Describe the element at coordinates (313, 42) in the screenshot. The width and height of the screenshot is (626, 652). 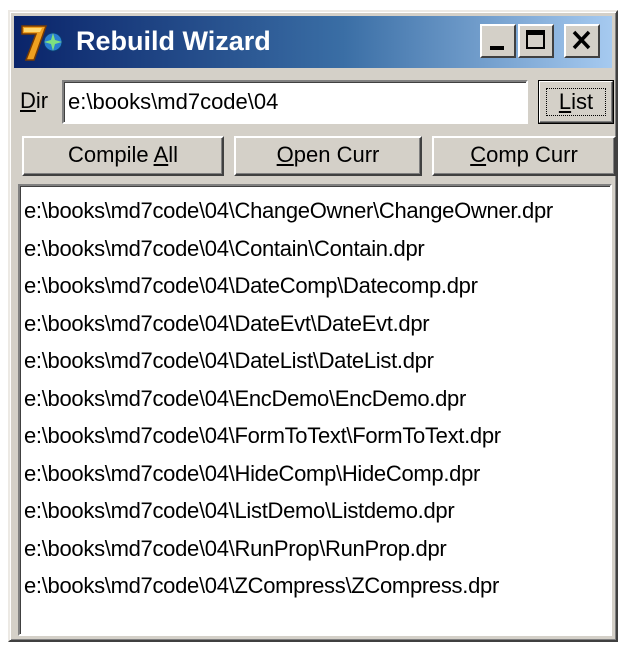
I see `title-bar: Rebuild Wizard` at that location.